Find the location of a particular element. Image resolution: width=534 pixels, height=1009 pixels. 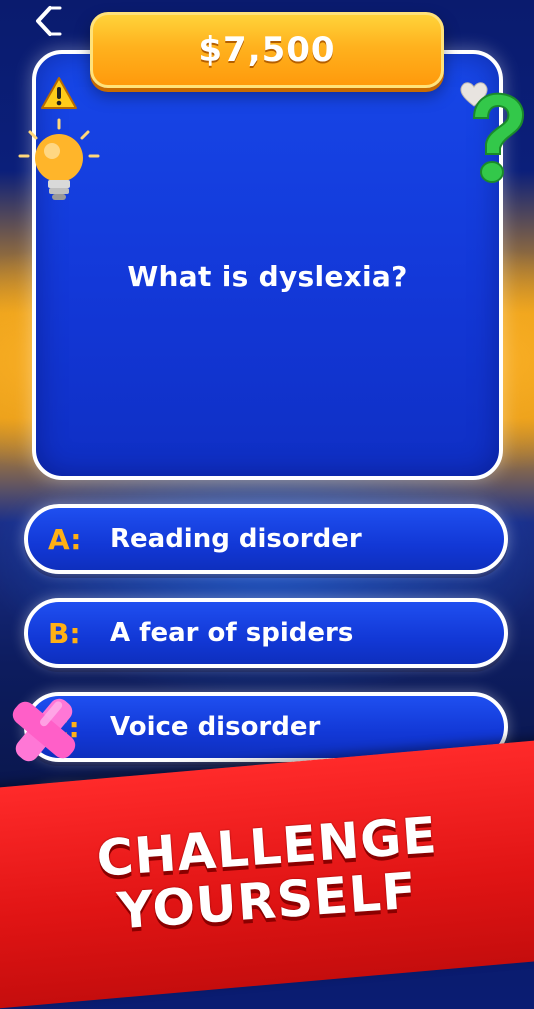

answer-text: Reading disorder is located at coordinates (236, 539).